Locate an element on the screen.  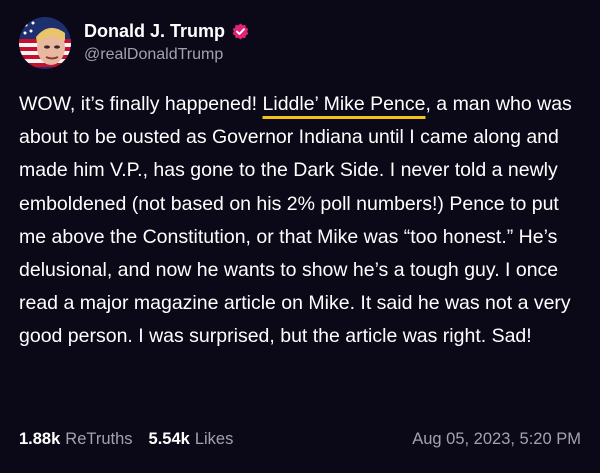
retruths-stat: 1.88k ReTruths is located at coordinates (76, 439).